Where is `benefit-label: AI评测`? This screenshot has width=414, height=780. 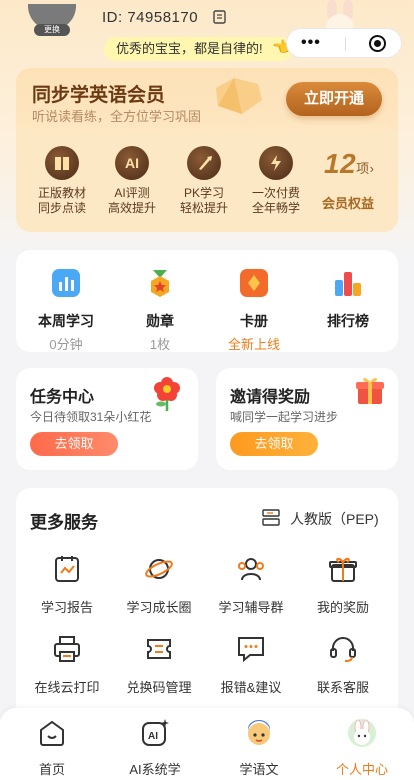 benefit-label: AI评测 is located at coordinates (132, 193).